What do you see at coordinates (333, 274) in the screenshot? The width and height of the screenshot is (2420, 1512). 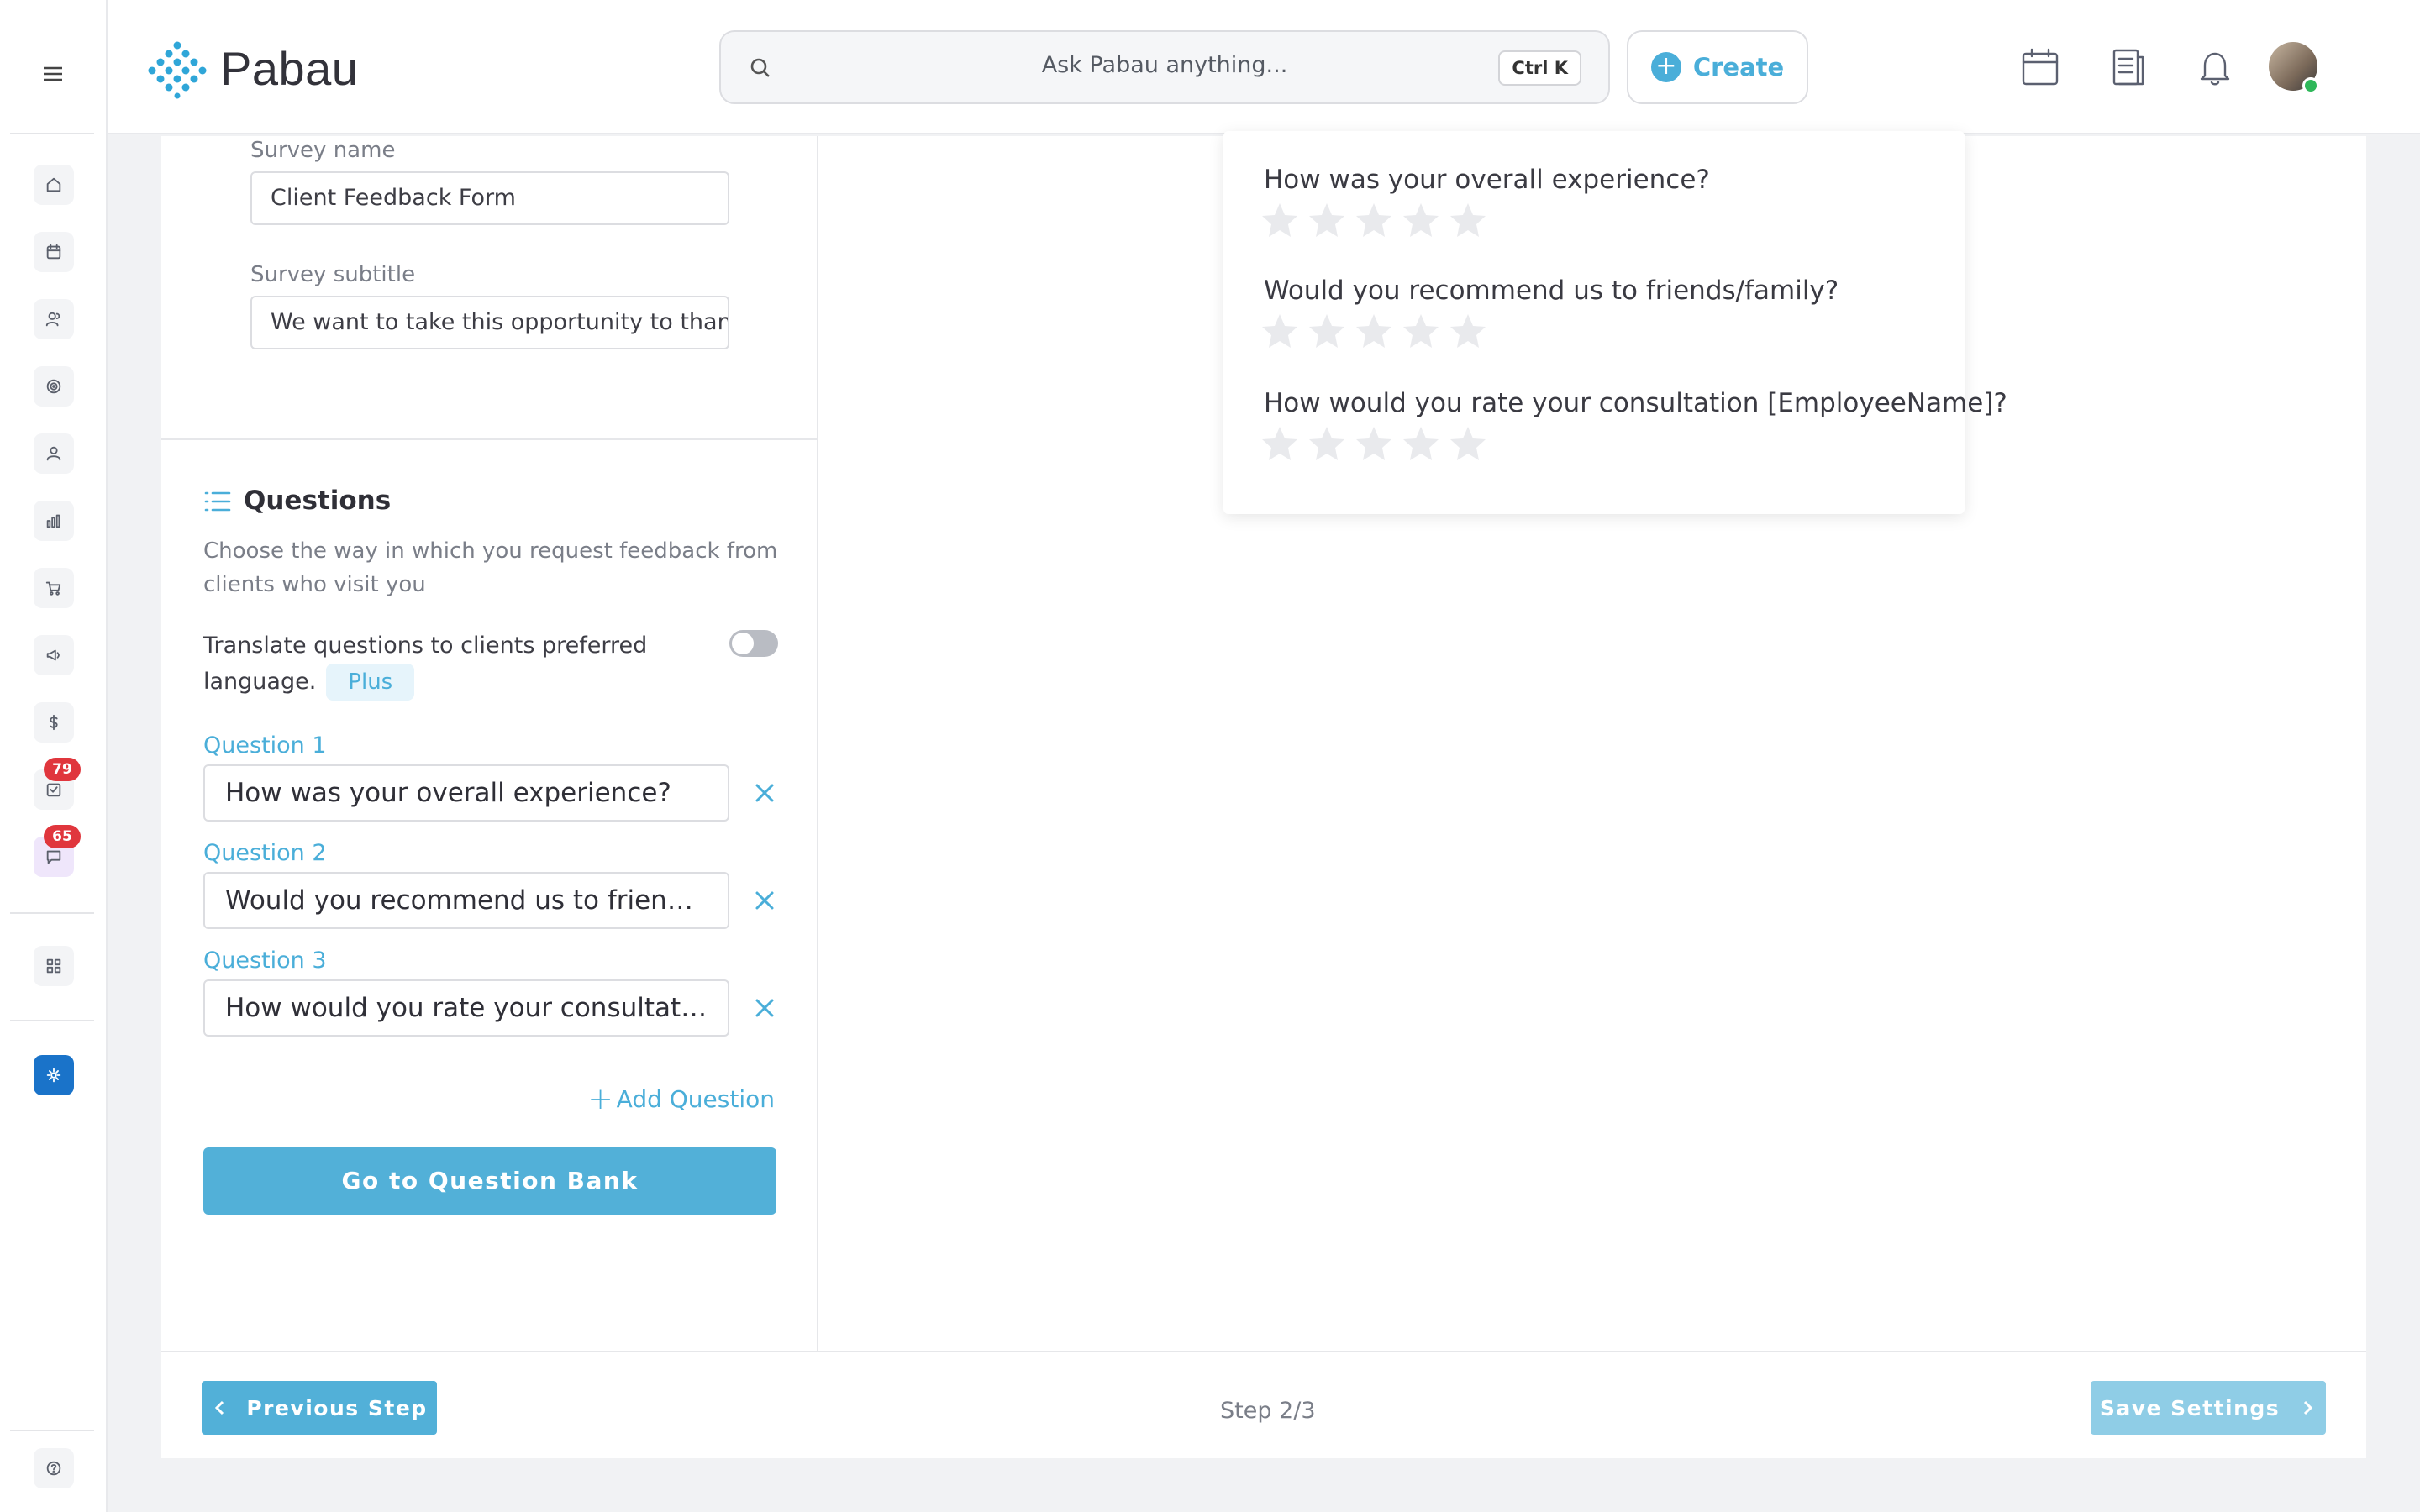 I see `survey-subtitle-label: Survey subtitle` at bounding box center [333, 274].